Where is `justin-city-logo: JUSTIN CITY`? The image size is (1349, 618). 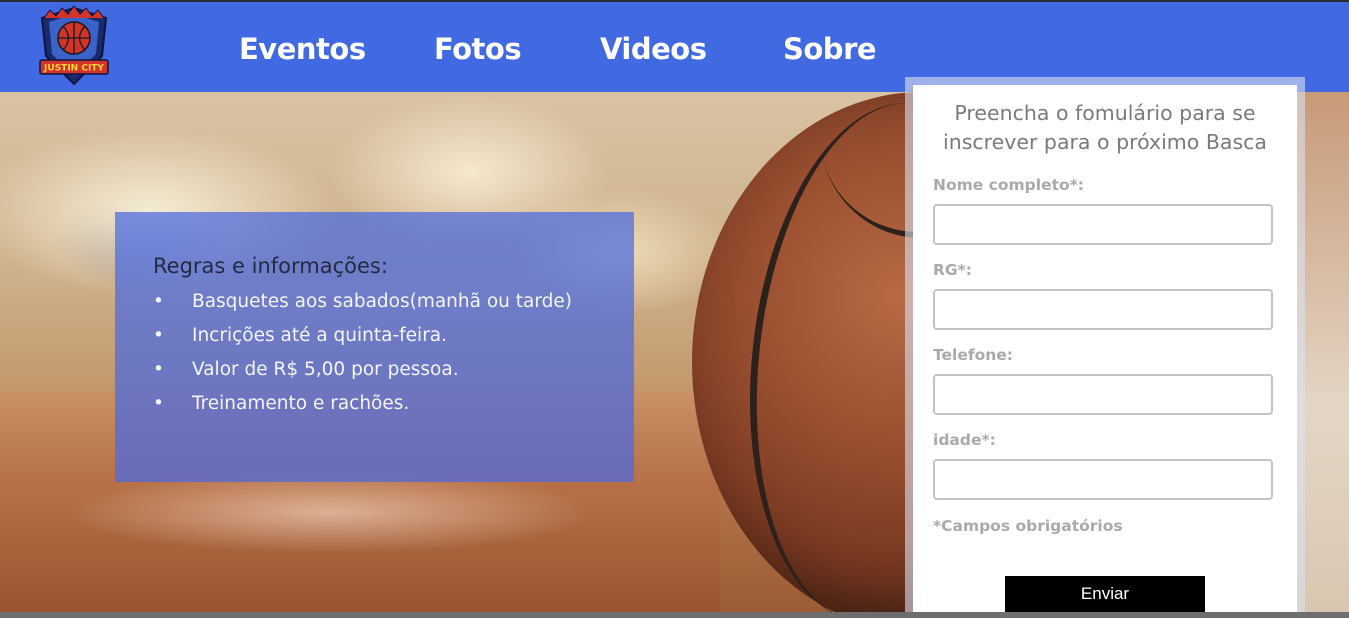 justin-city-logo: JUSTIN CITY is located at coordinates (74, 46).